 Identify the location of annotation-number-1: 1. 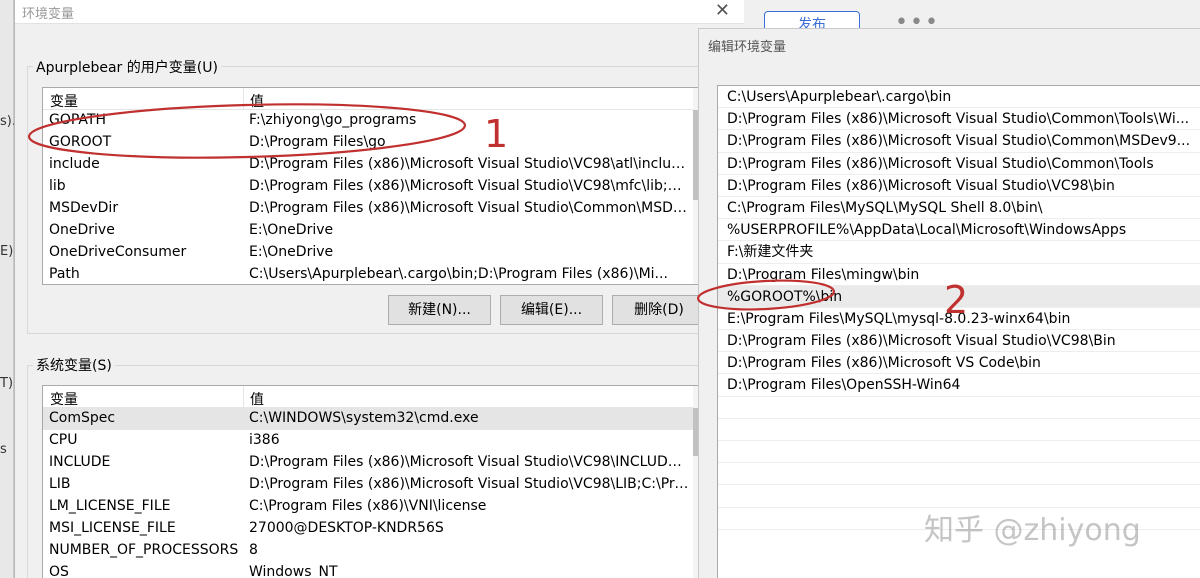
(496, 134).